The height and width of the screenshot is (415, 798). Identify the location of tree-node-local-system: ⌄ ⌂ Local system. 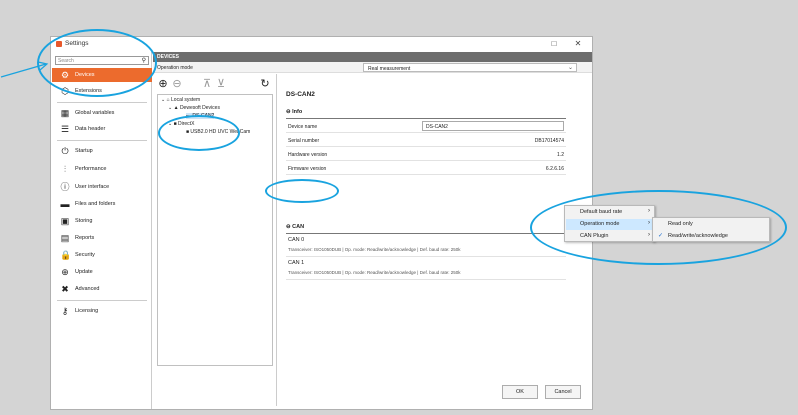
(180, 100).